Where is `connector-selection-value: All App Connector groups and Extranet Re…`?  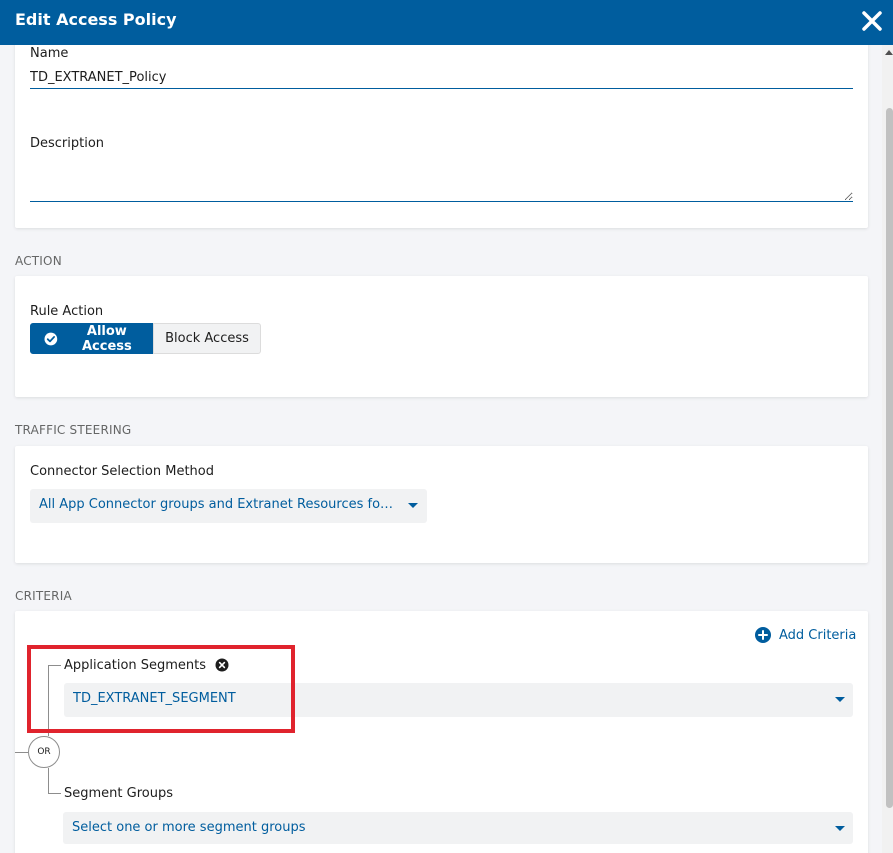 connector-selection-value: All App Connector groups and Extranet Re… is located at coordinates (216, 504).